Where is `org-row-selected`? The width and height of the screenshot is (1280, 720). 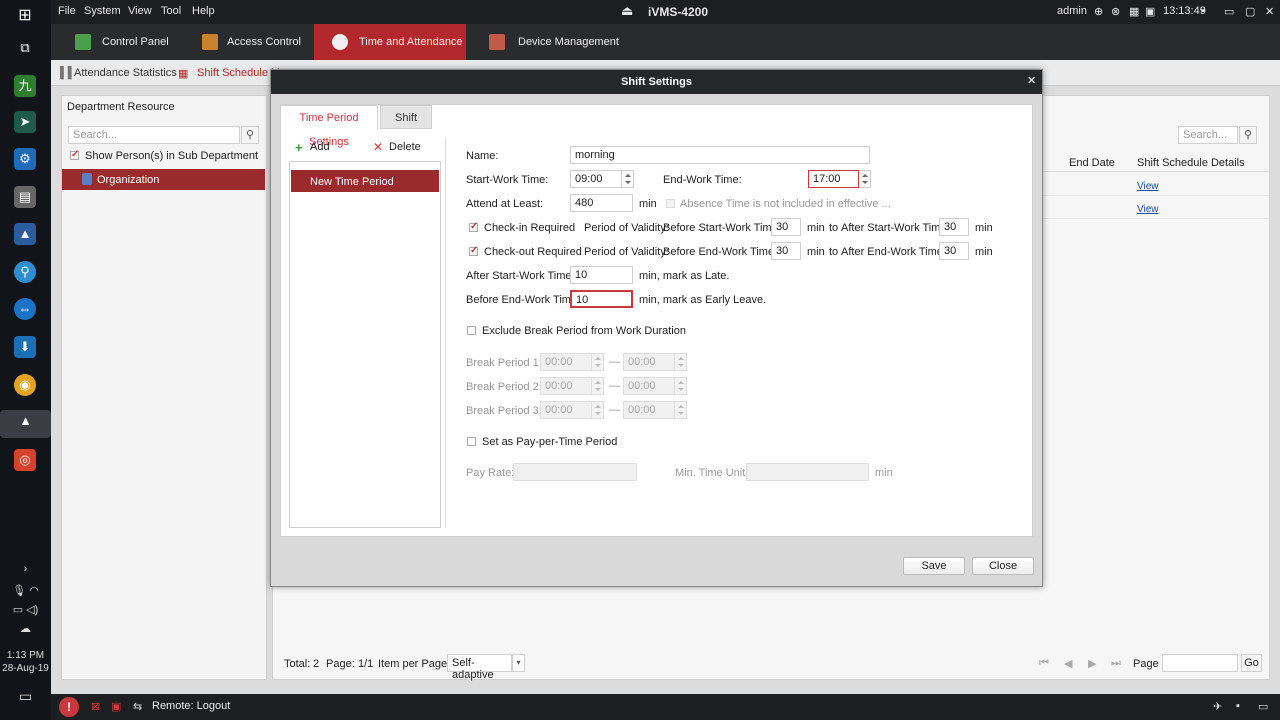 org-row-selected is located at coordinates (163, 179).